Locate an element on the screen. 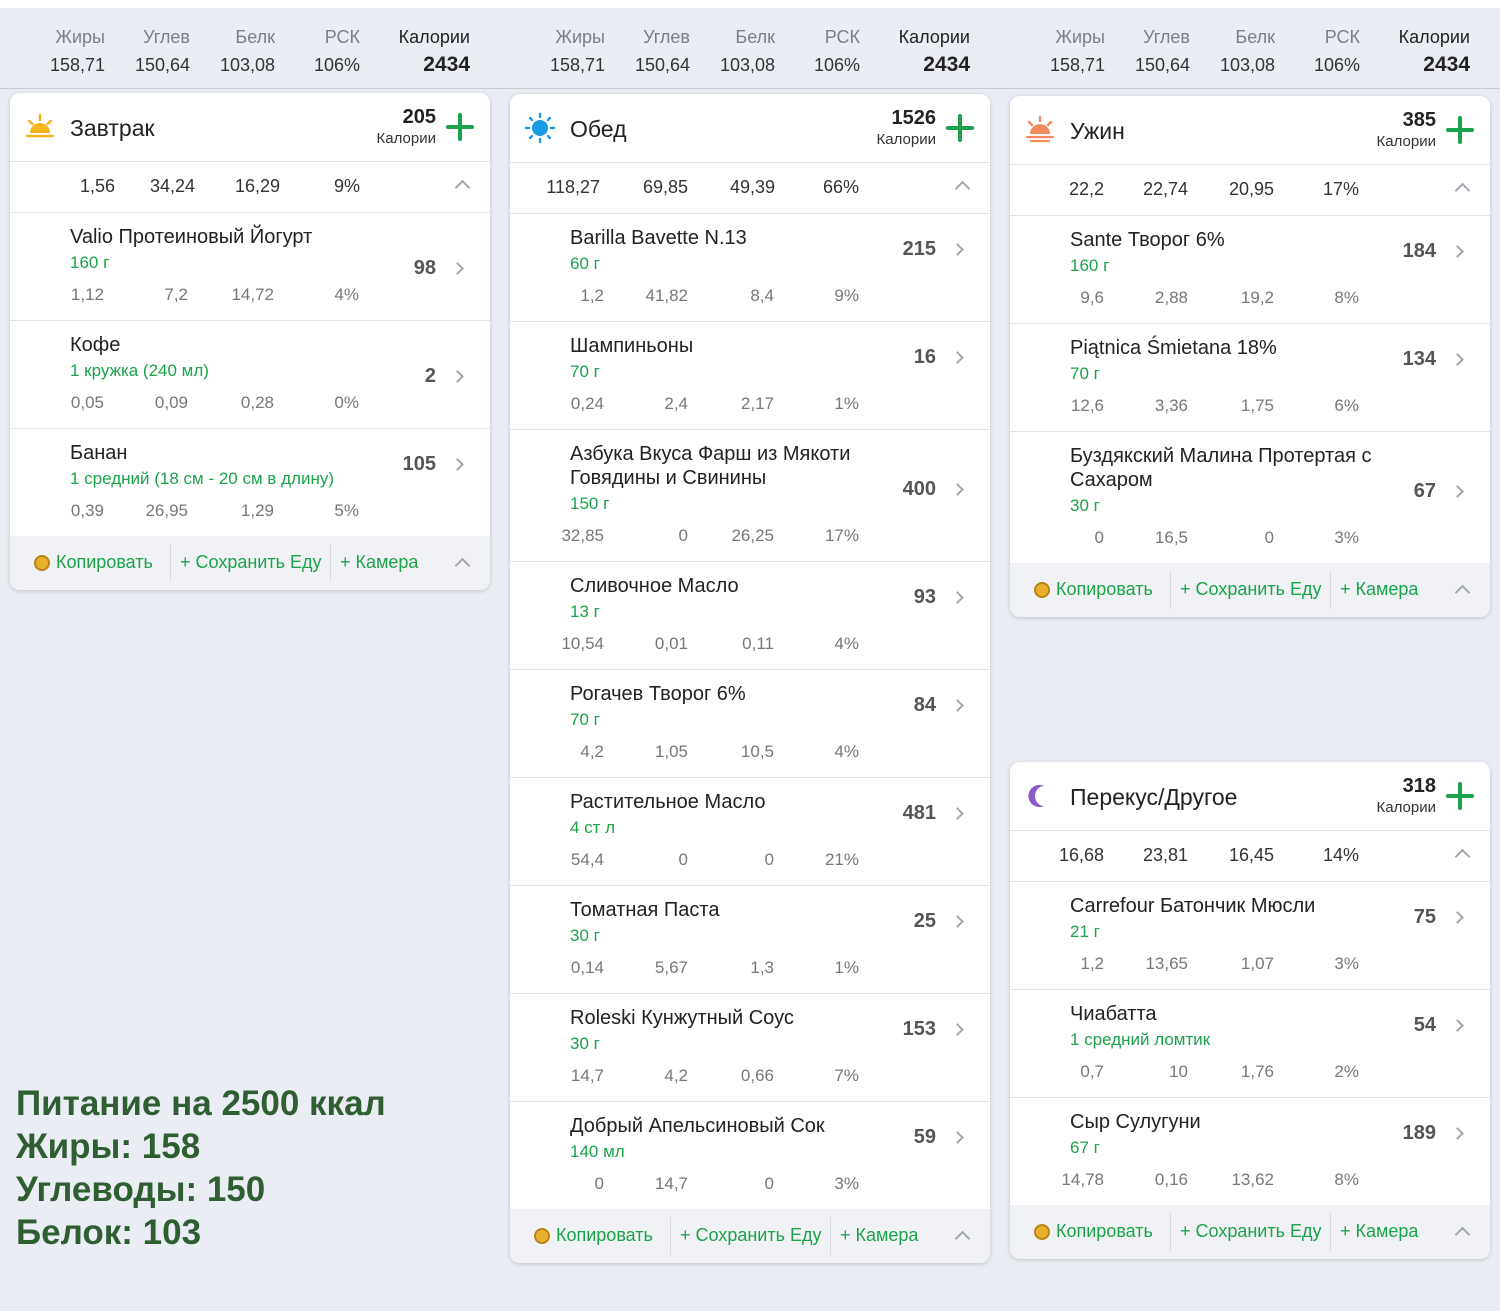  food-item: Томатная Паста 30 г 0,14 5,67 1,3 1% 25 is located at coordinates (750, 940).